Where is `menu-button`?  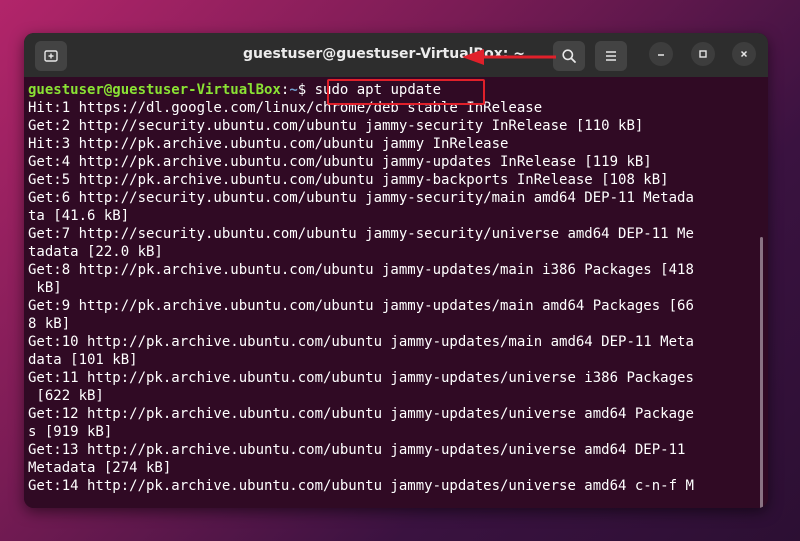 menu-button is located at coordinates (611, 56).